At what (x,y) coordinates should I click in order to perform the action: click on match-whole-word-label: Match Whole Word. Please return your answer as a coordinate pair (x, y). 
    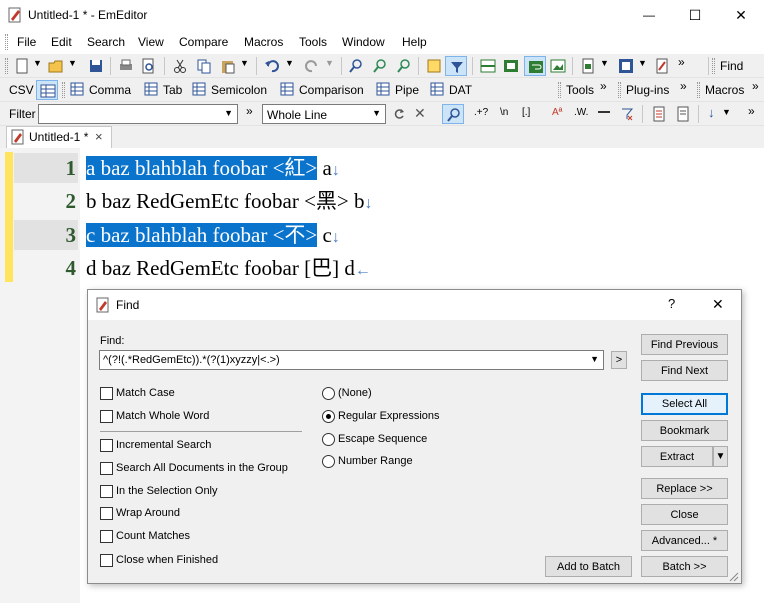
    Looking at the image, I should click on (162, 416).